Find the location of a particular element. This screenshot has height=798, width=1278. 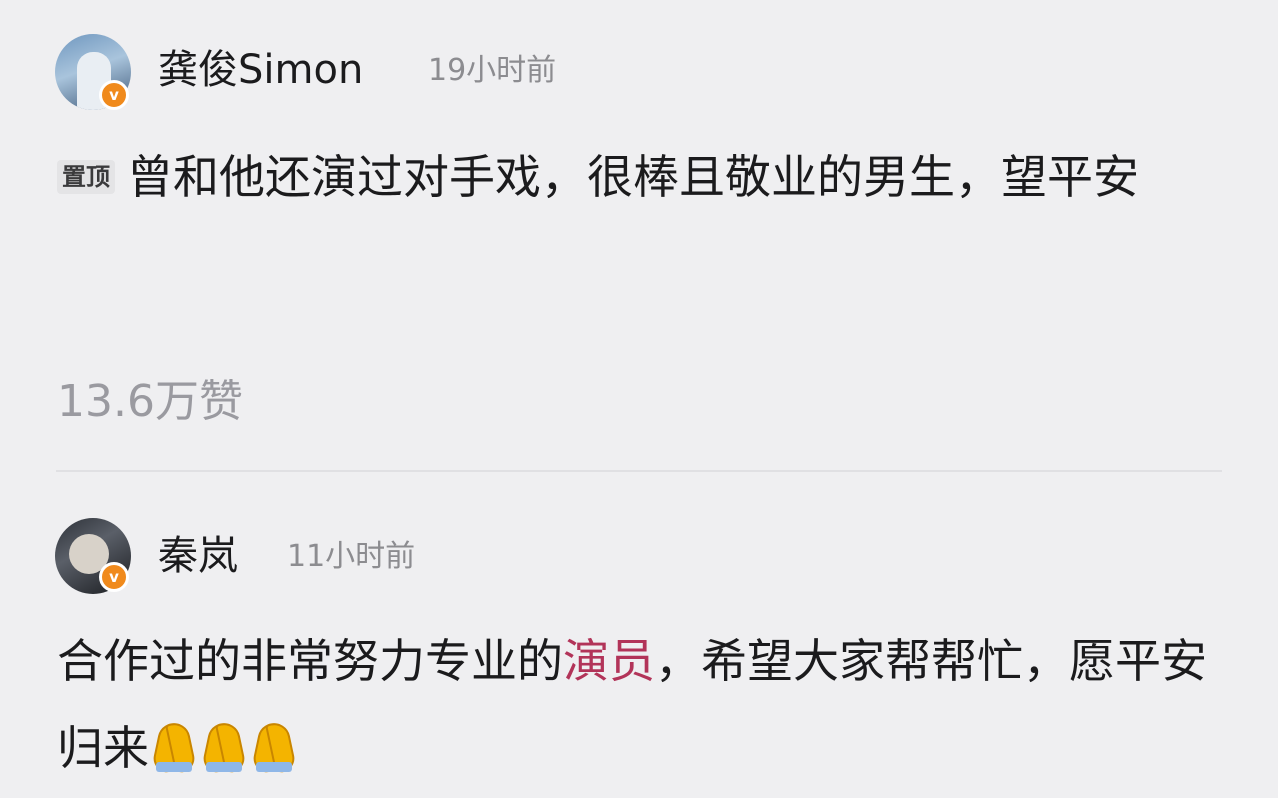

comment-timestamp: 11小时前 is located at coordinates (351, 556).